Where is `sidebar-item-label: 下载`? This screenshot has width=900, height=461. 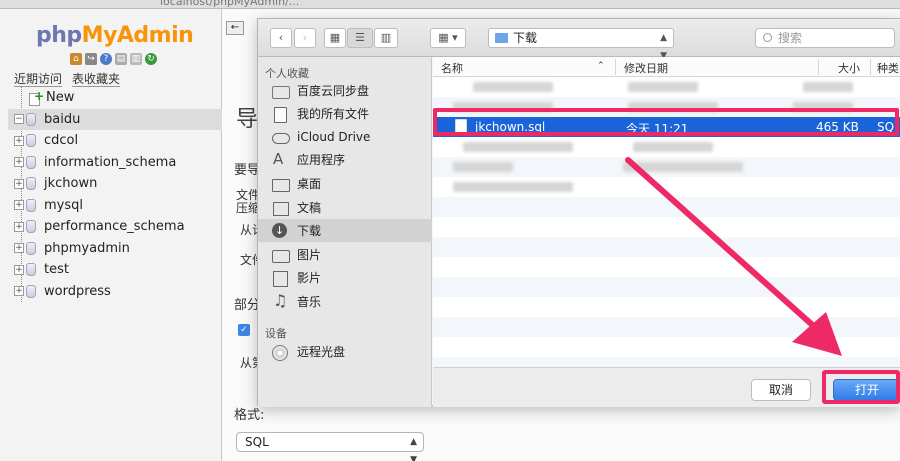
sidebar-item-label: 下载 is located at coordinates (309, 231).